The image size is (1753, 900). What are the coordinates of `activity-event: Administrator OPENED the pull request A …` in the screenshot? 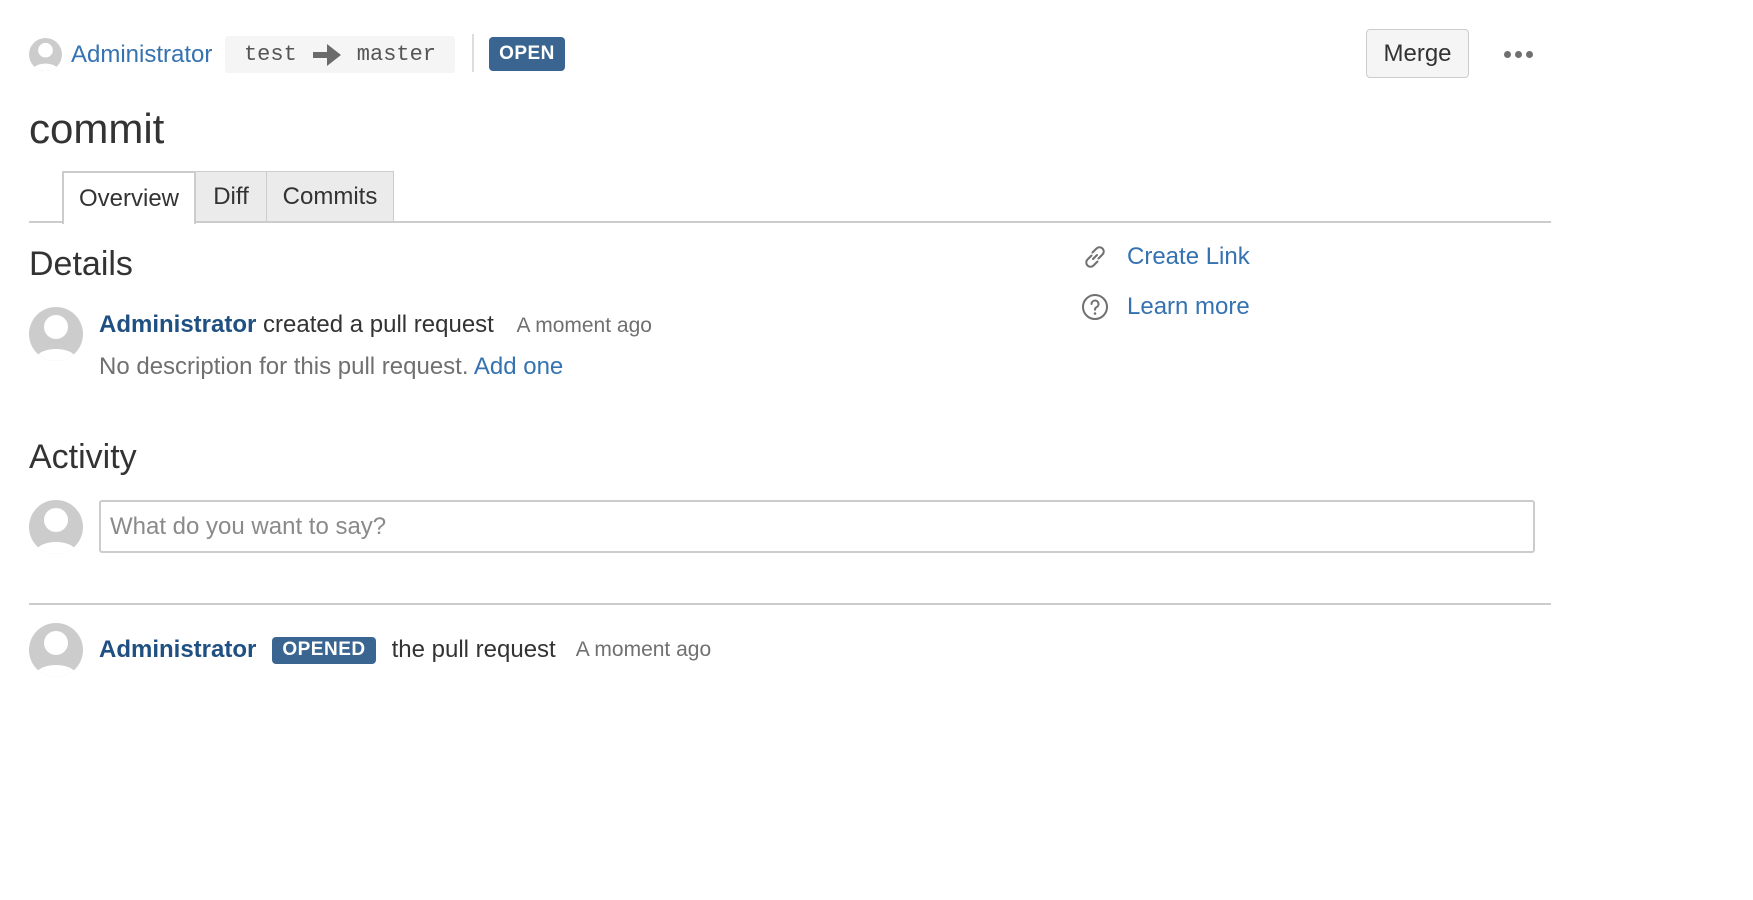 It's located at (405, 650).